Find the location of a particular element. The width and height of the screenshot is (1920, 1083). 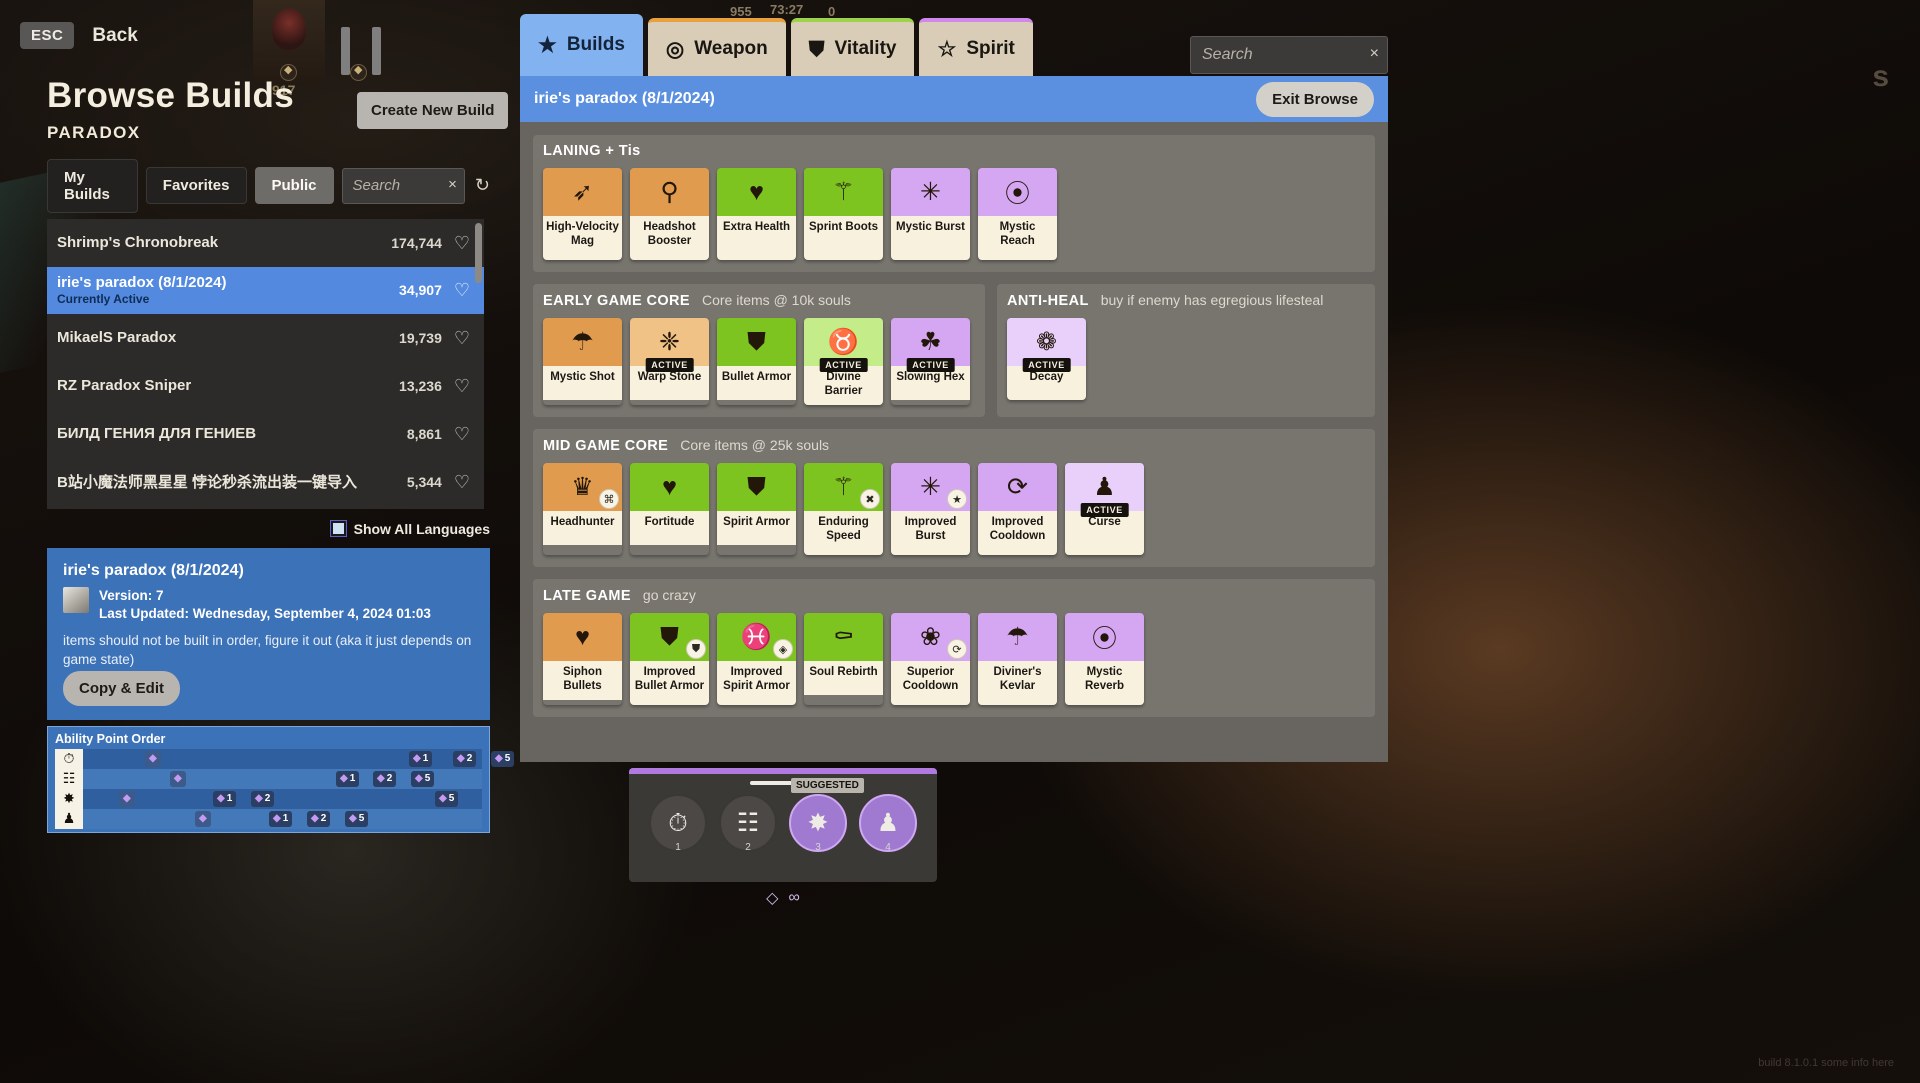

item-card: ♓ ◈ Improved Spirit Armor is located at coordinates (756, 659).